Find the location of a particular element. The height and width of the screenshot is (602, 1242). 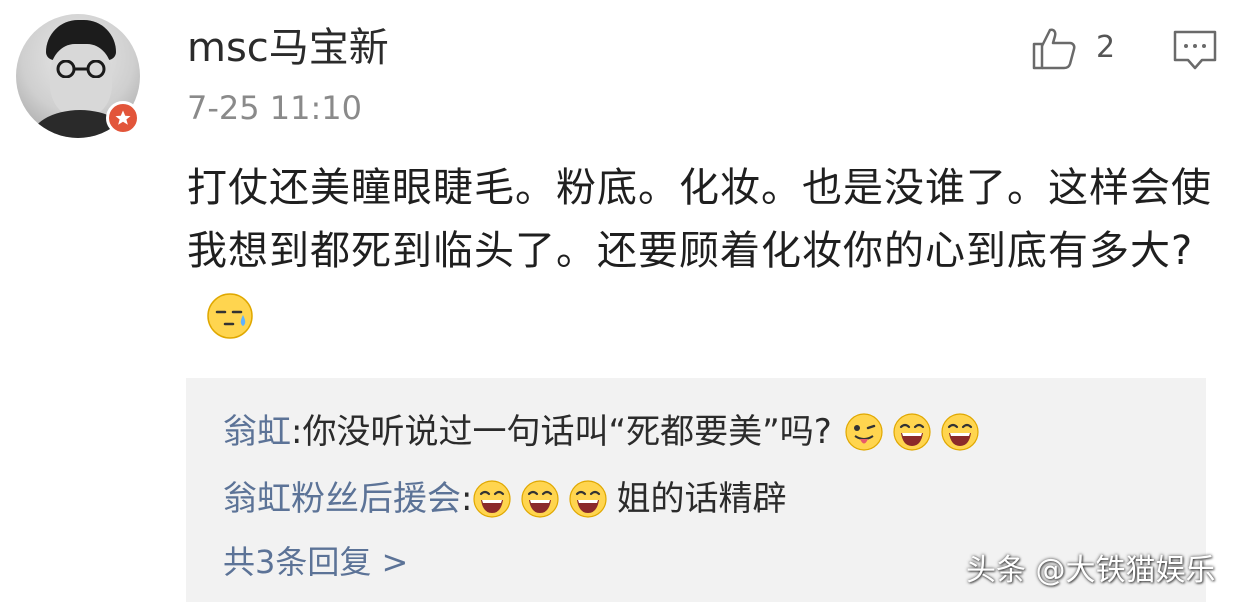

like-count: 2 is located at coordinates (1106, 47).